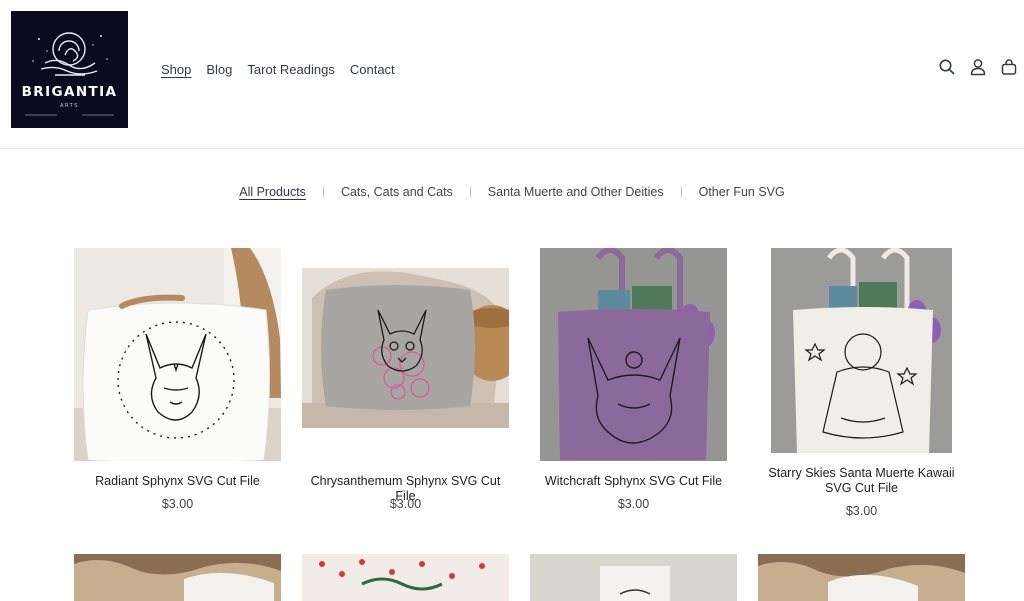 The height and width of the screenshot is (601, 1024). I want to click on account-icon, so click(978, 67).